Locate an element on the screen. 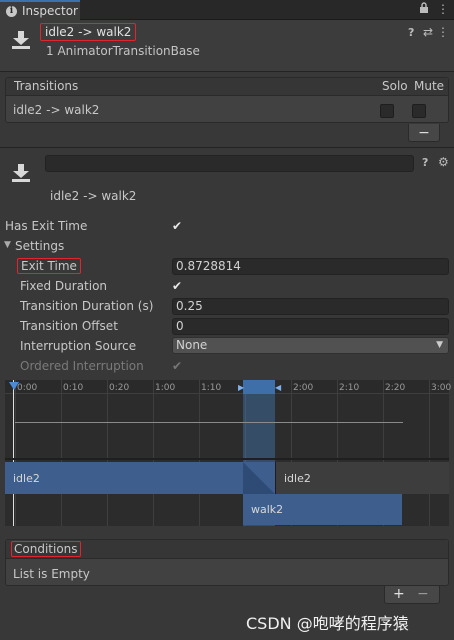 The height and width of the screenshot is (640, 454). remove-condition-button: − is located at coordinates (423, 594).